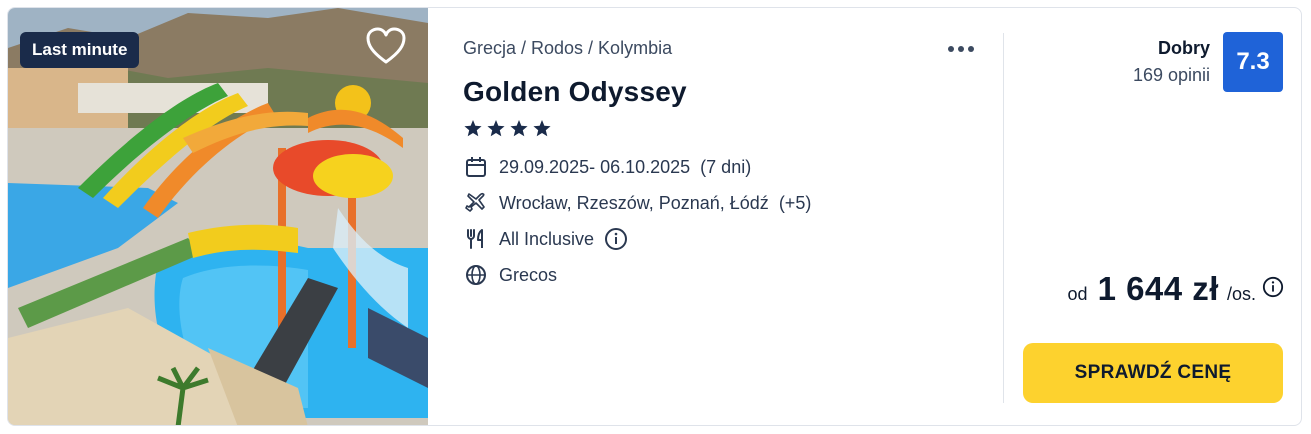 The width and height of the screenshot is (1311, 434). Describe the element at coordinates (1241, 294) in the screenshot. I see `price-suffix: /os.` at that location.